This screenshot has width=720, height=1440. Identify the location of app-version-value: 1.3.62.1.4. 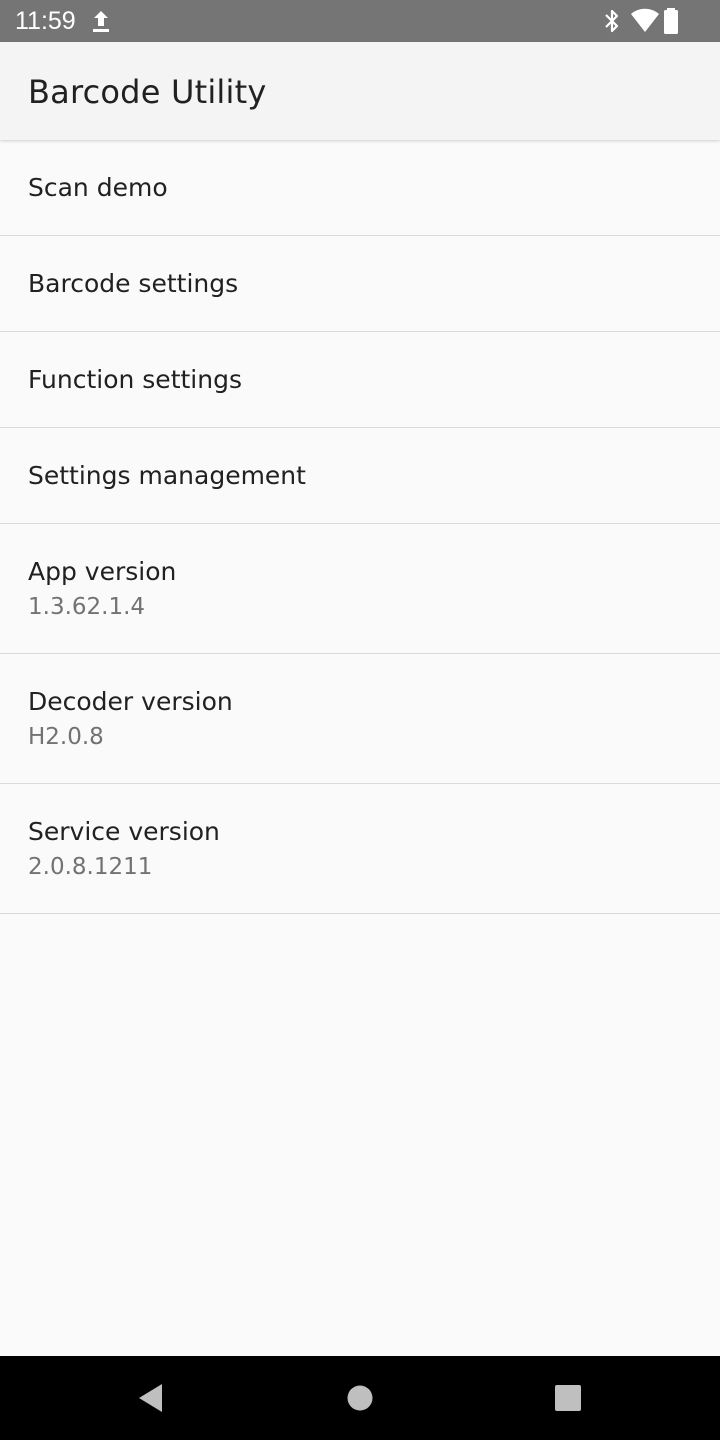
(87, 607).